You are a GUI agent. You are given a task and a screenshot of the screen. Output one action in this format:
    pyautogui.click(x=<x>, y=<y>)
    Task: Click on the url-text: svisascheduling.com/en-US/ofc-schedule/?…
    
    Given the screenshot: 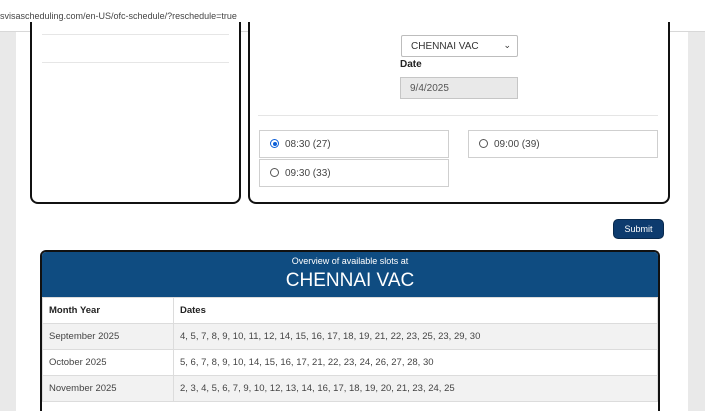 What is the action you would take?
    pyautogui.click(x=118, y=16)
    